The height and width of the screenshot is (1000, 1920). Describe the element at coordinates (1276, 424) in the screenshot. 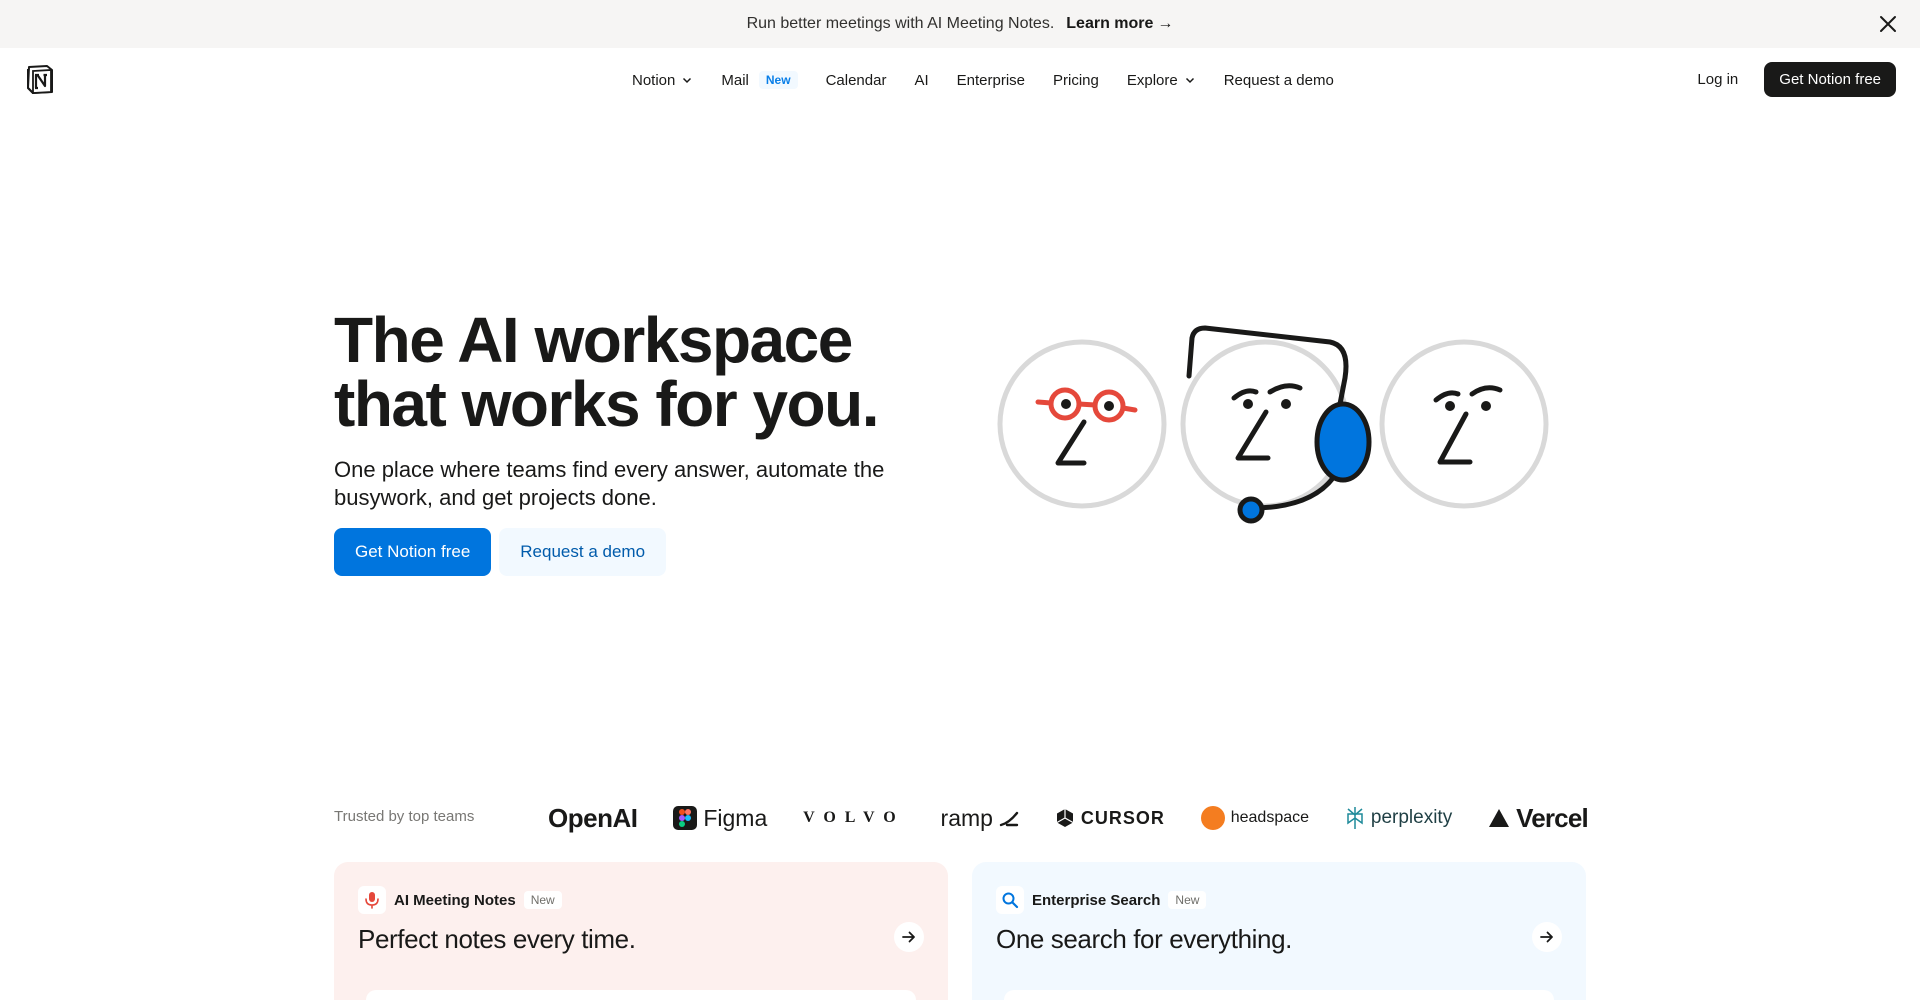

I see `face-with-headset-icon` at that location.